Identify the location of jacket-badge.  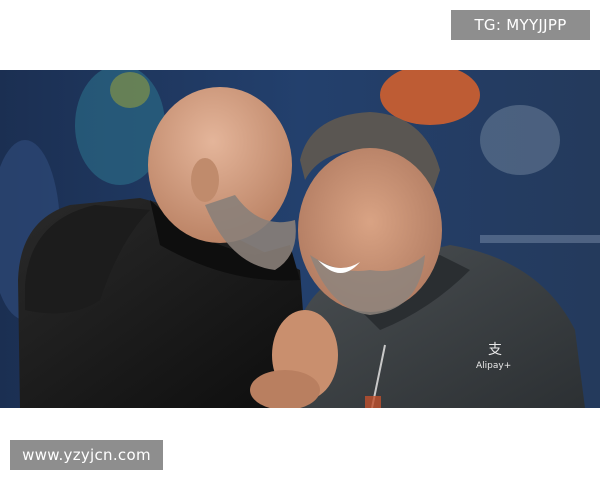
(373, 402).